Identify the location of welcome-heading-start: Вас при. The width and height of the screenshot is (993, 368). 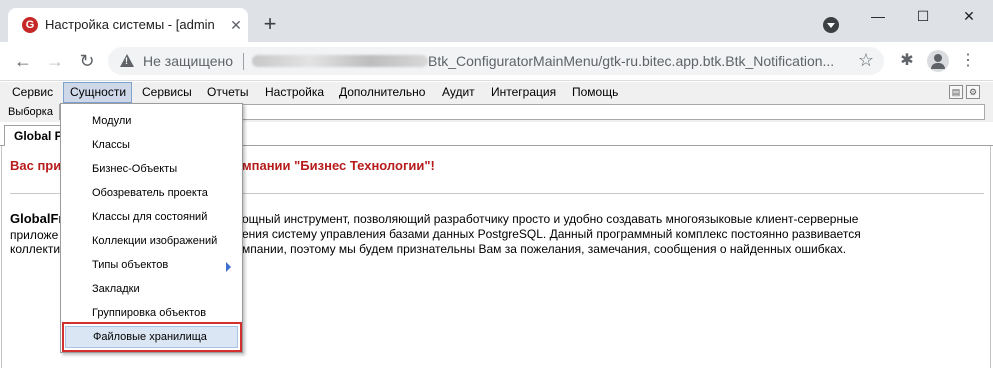
(36, 165).